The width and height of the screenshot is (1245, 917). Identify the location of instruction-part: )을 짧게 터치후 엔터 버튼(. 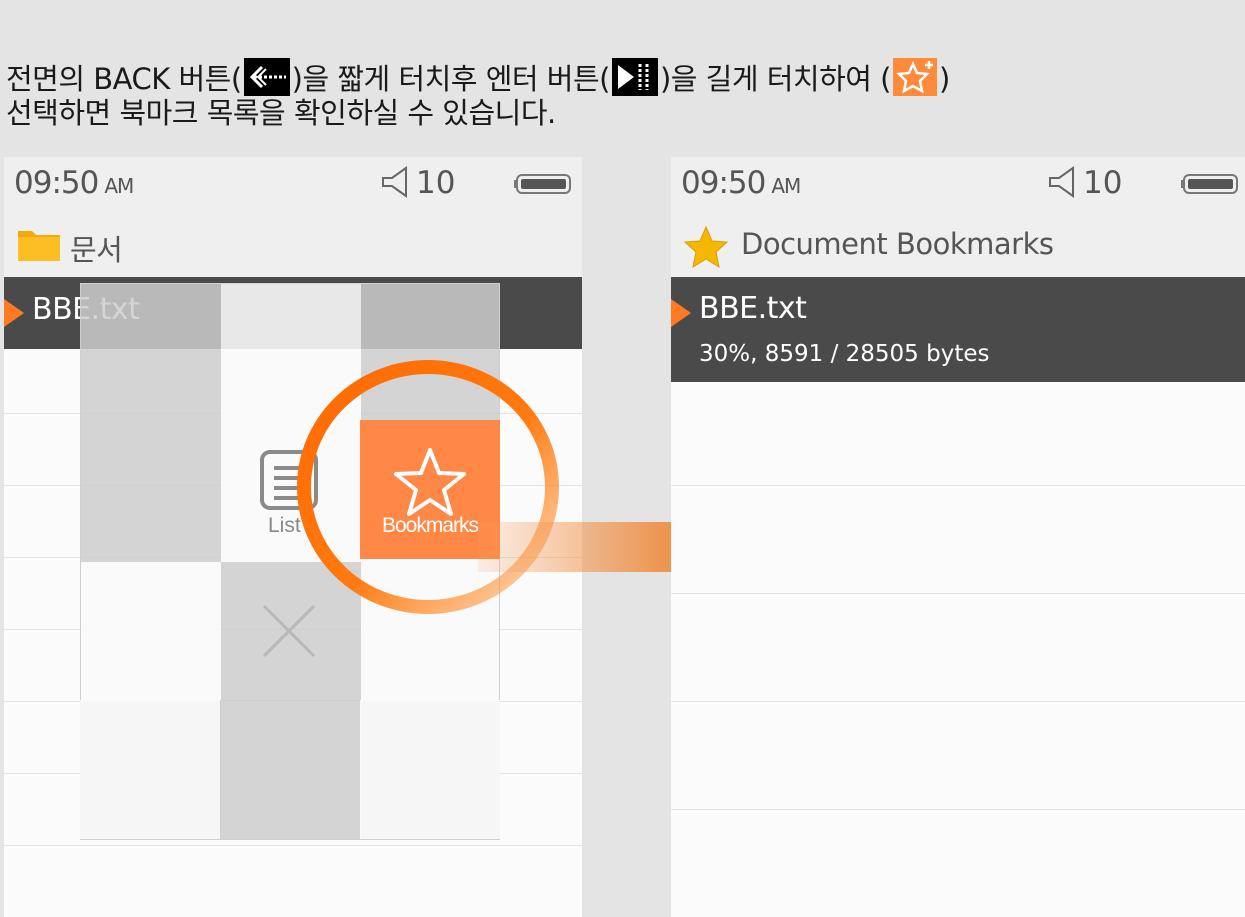
(451, 79).